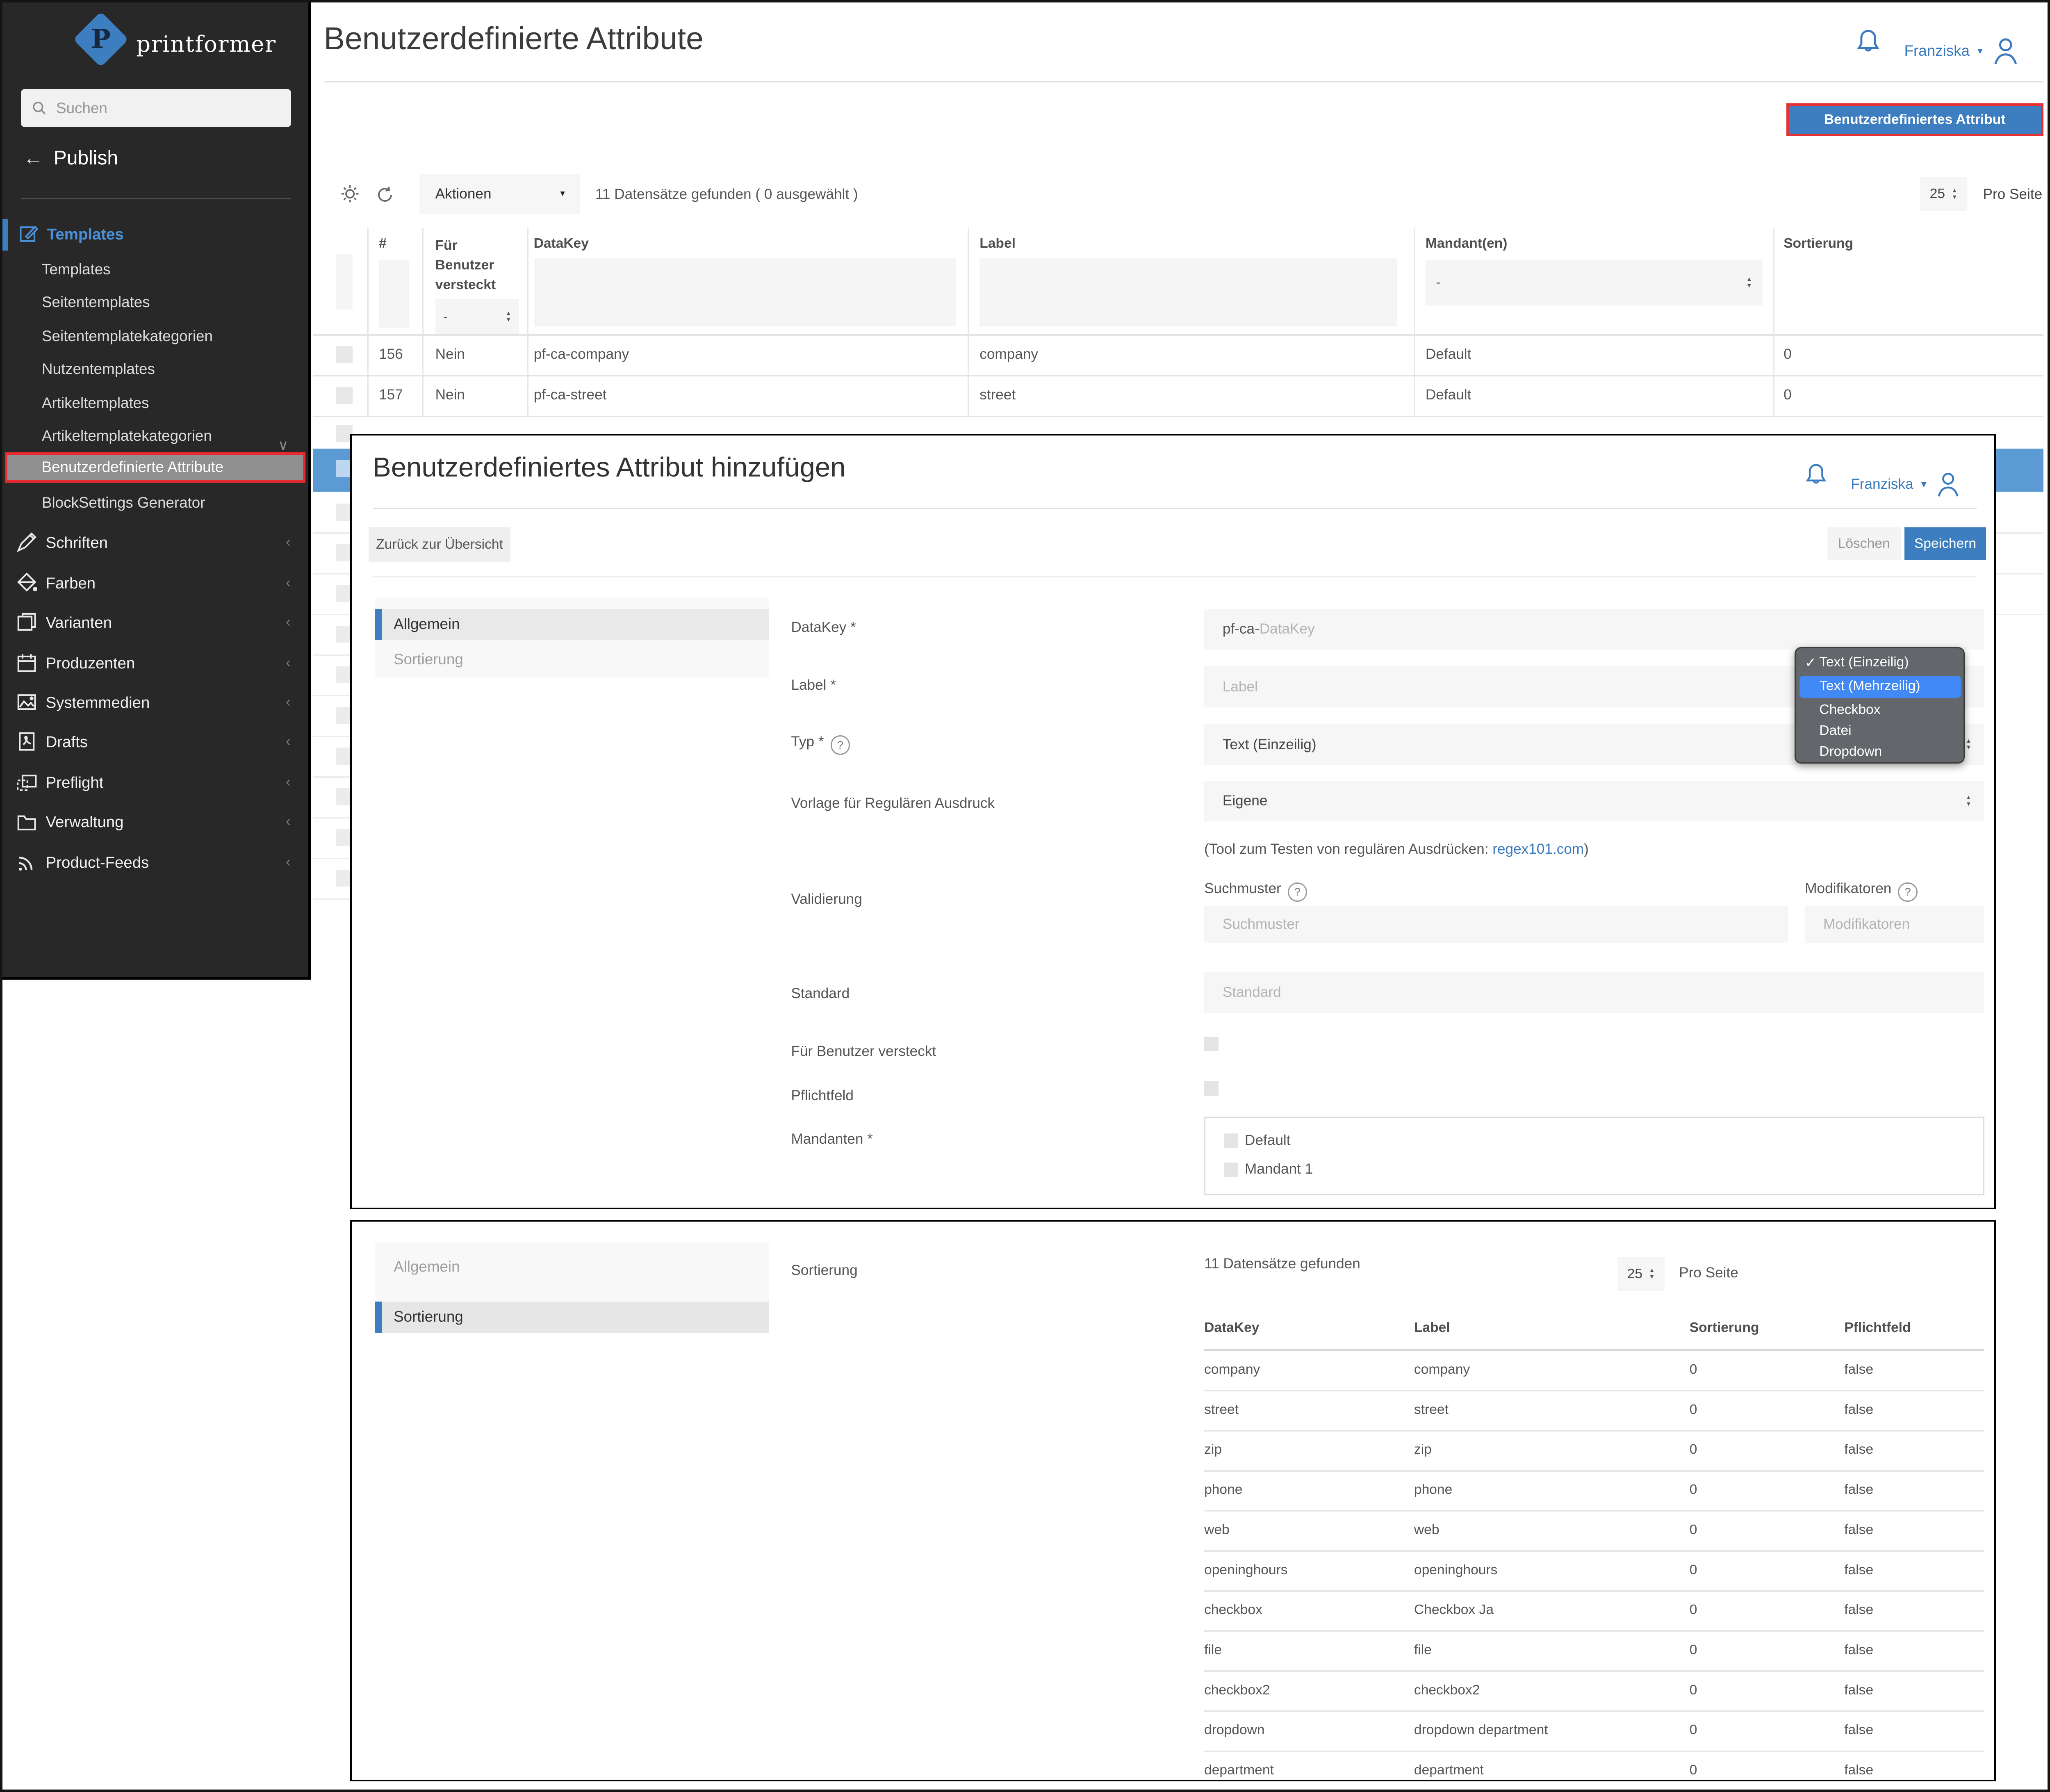 Image resolution: width=2050 pixels, height=1792 pixels. What do you see at coordinates (156, 783) in the screenshot?
I see `sidebar-item-preflight: Preflight ‹` at bounding box center [156, 783].